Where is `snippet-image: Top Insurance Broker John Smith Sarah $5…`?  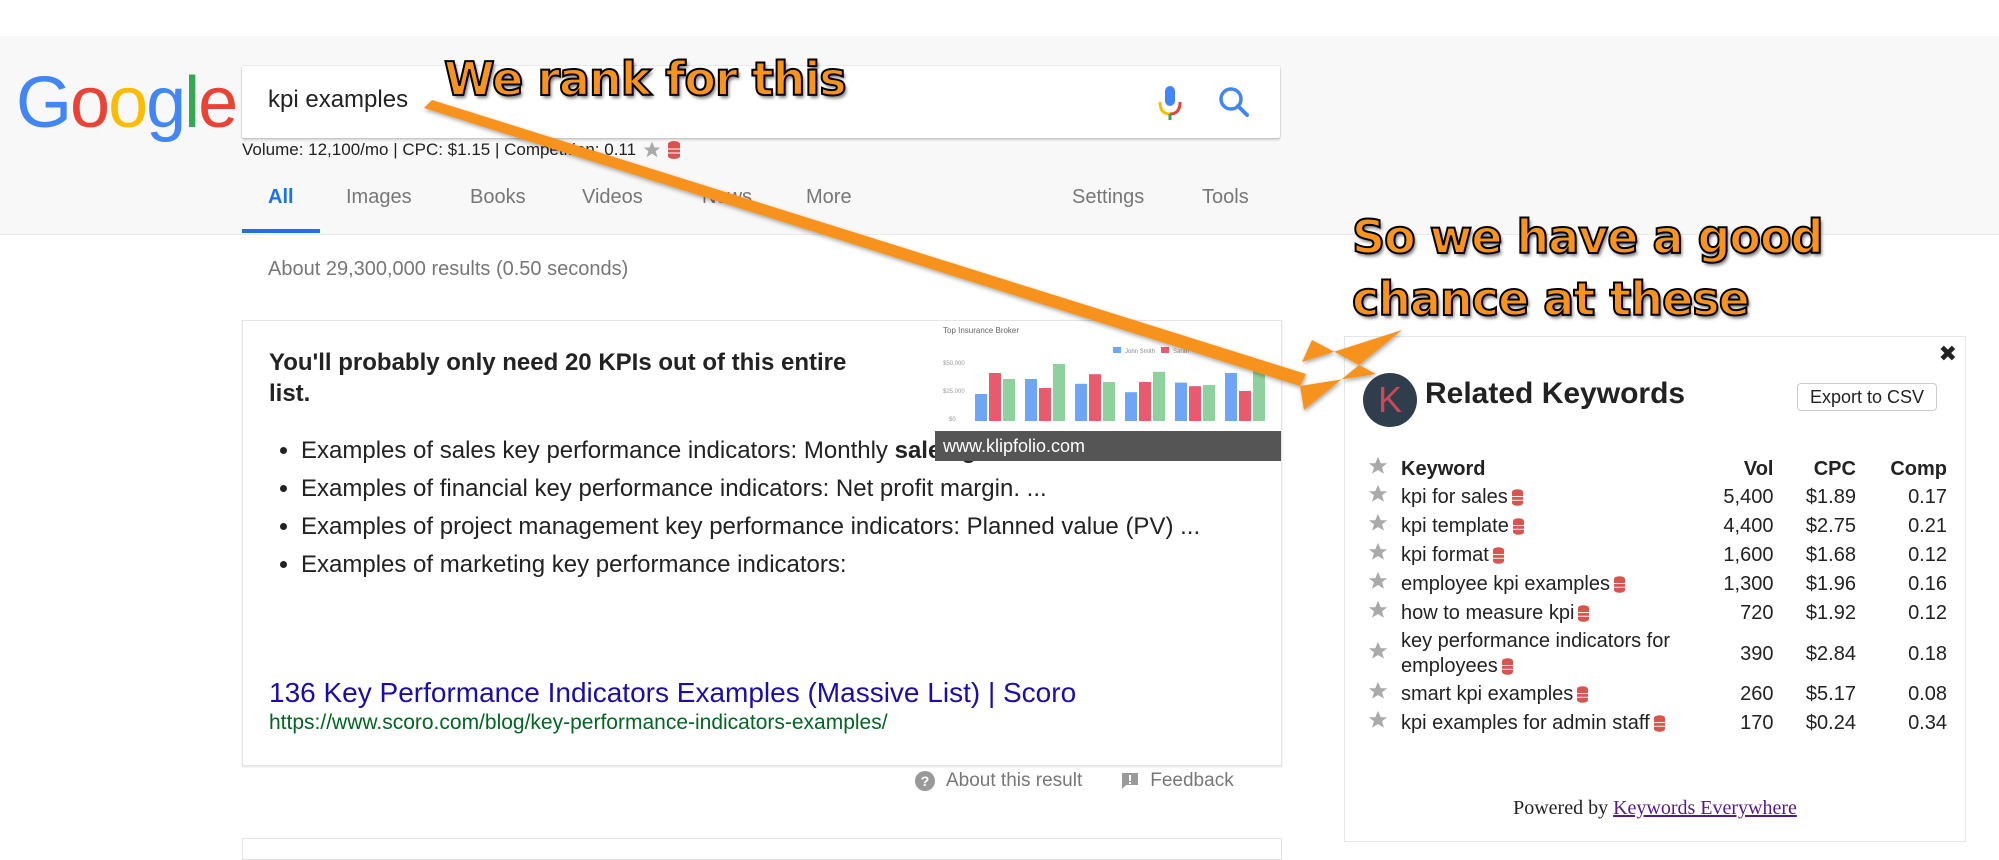
snippet-image: Top Insurance Broker John Smith Sarah $5… is located at coordinates (1108, 391).